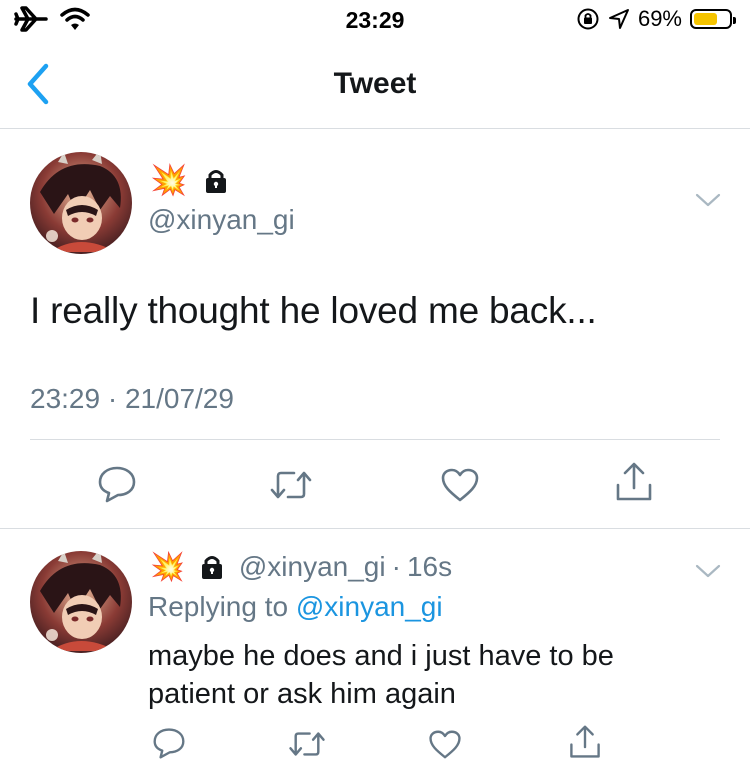  What do you see at coordinates (132, 398) in the screenshot?
I see `tweet-timestamp: 23:29 · 21/07/29` at bounding box center [132, 398].